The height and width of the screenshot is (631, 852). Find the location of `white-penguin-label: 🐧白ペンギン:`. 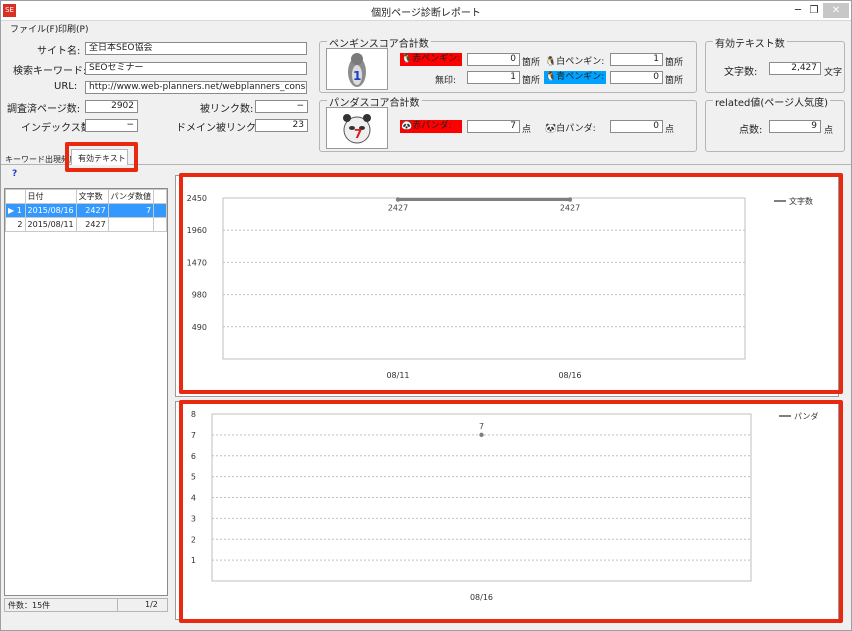

white-penguin-label: 🐧白ペンギン: is located at coordinates (574, 60).